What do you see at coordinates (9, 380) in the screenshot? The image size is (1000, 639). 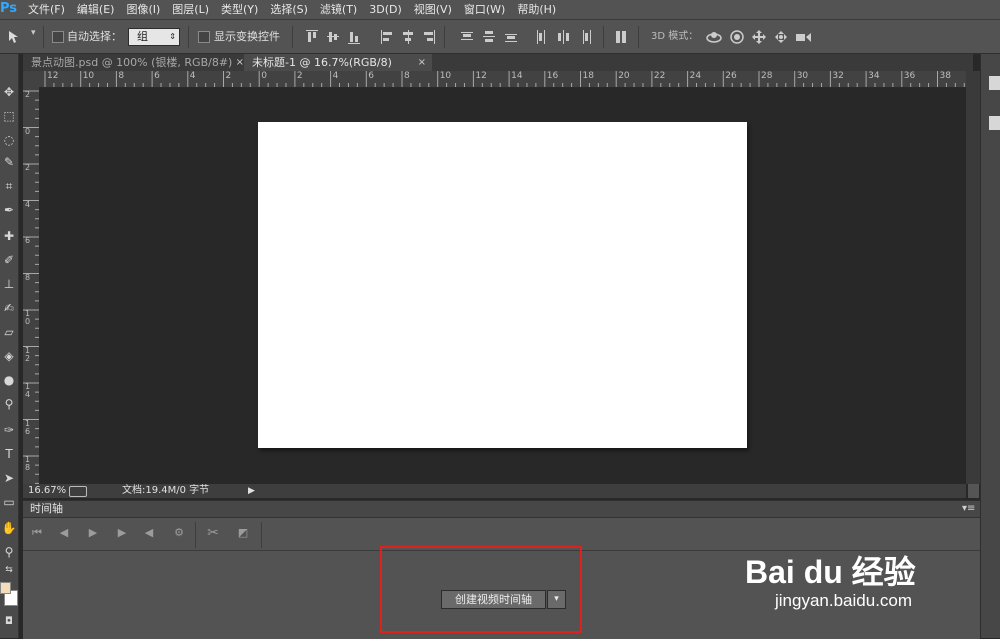 I see `blur-tool-icon: ●` at bounding box center [9, 380].